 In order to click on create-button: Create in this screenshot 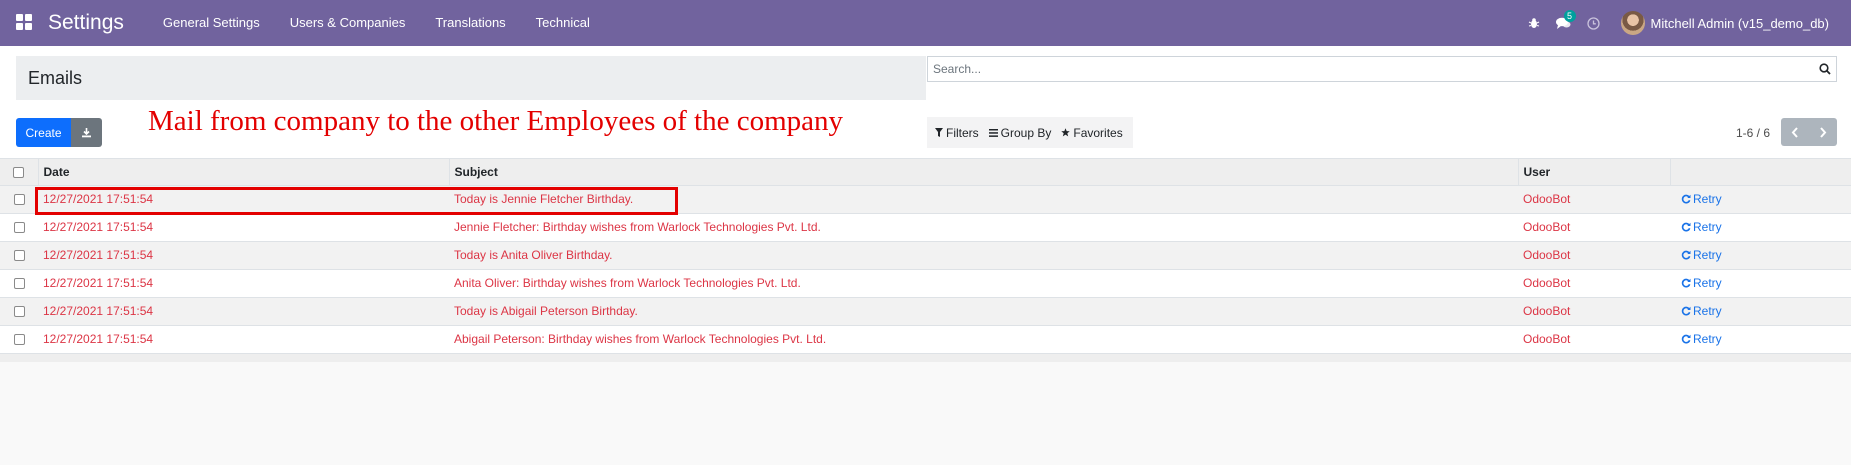, I will do `click(43, 132)`.